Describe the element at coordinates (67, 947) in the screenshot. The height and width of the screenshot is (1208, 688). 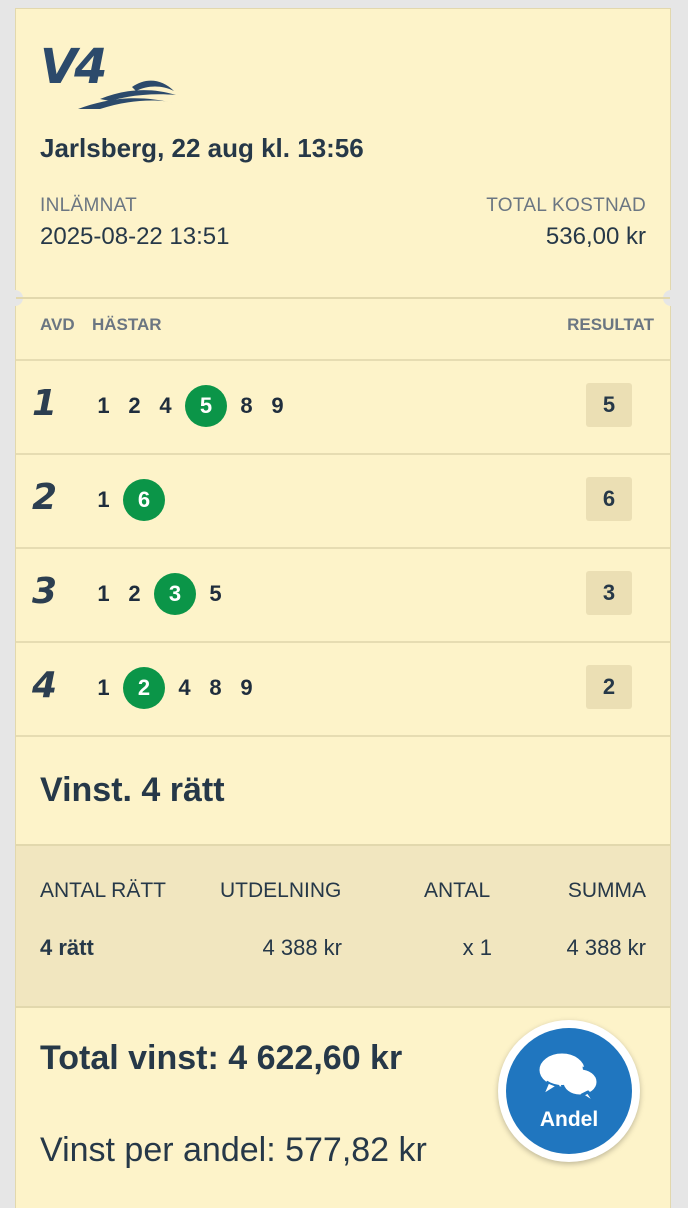
I see `win-row-correct: 4 rätt` at that location.